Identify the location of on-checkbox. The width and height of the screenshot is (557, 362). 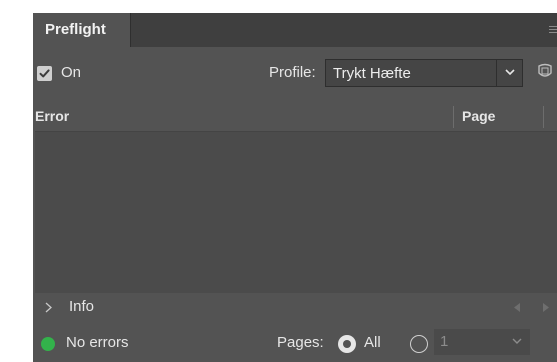
(44, 73).